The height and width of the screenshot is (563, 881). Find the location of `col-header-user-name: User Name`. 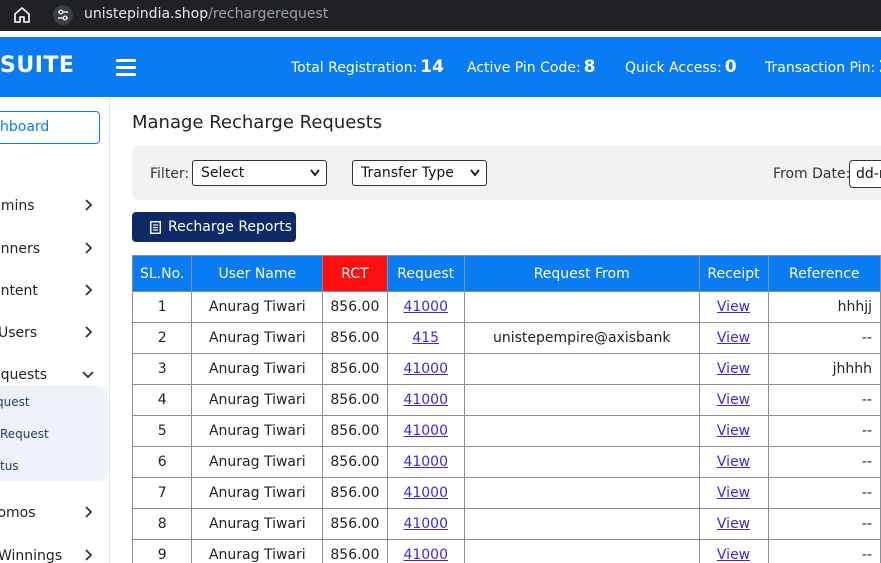

col-header-user-name: User Name is located at coordinates (257, 273).